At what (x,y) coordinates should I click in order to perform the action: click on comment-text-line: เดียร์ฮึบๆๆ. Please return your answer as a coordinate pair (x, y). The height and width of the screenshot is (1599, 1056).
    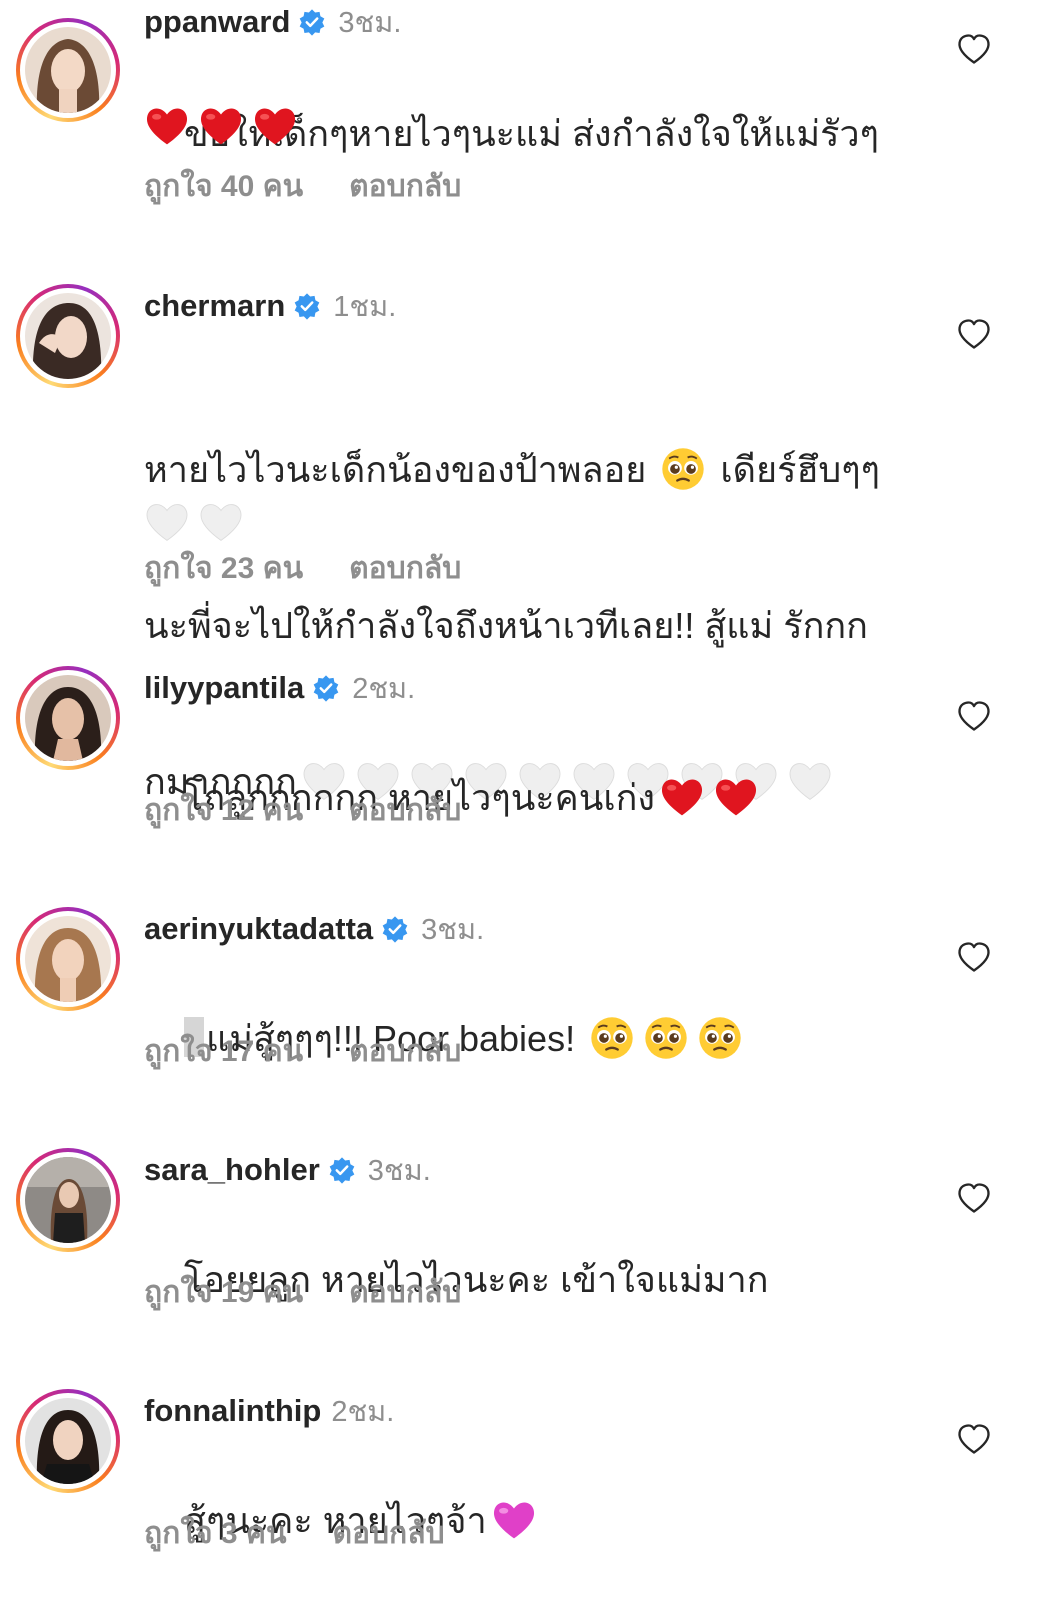
    Looking at the image, I should click on (800, 469).